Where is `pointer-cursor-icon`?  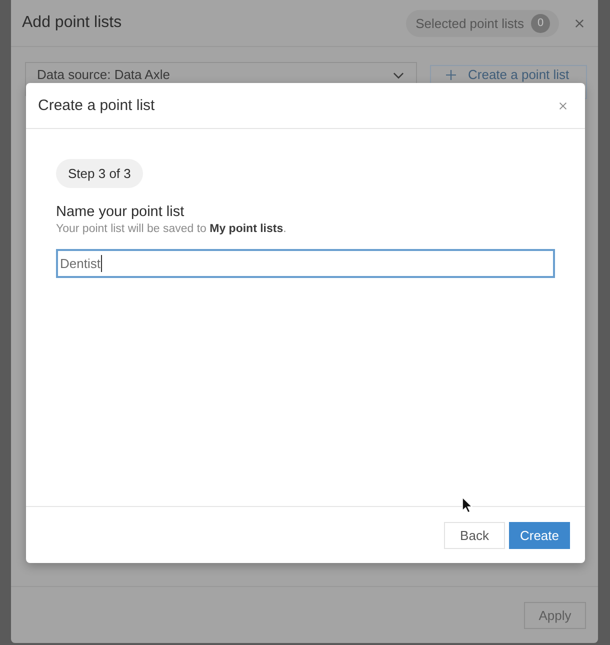
pointer-cursor-icon is located at coordinates (467, 505).